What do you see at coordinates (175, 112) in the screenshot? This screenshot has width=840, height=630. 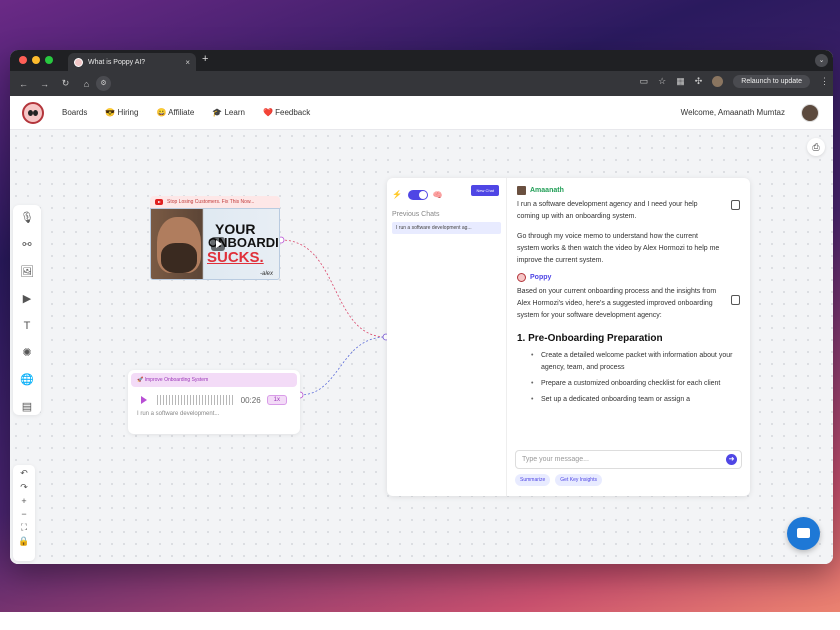 I see `nav-affiliate: 😀 Affiliate` at bounding box center [175, 112].